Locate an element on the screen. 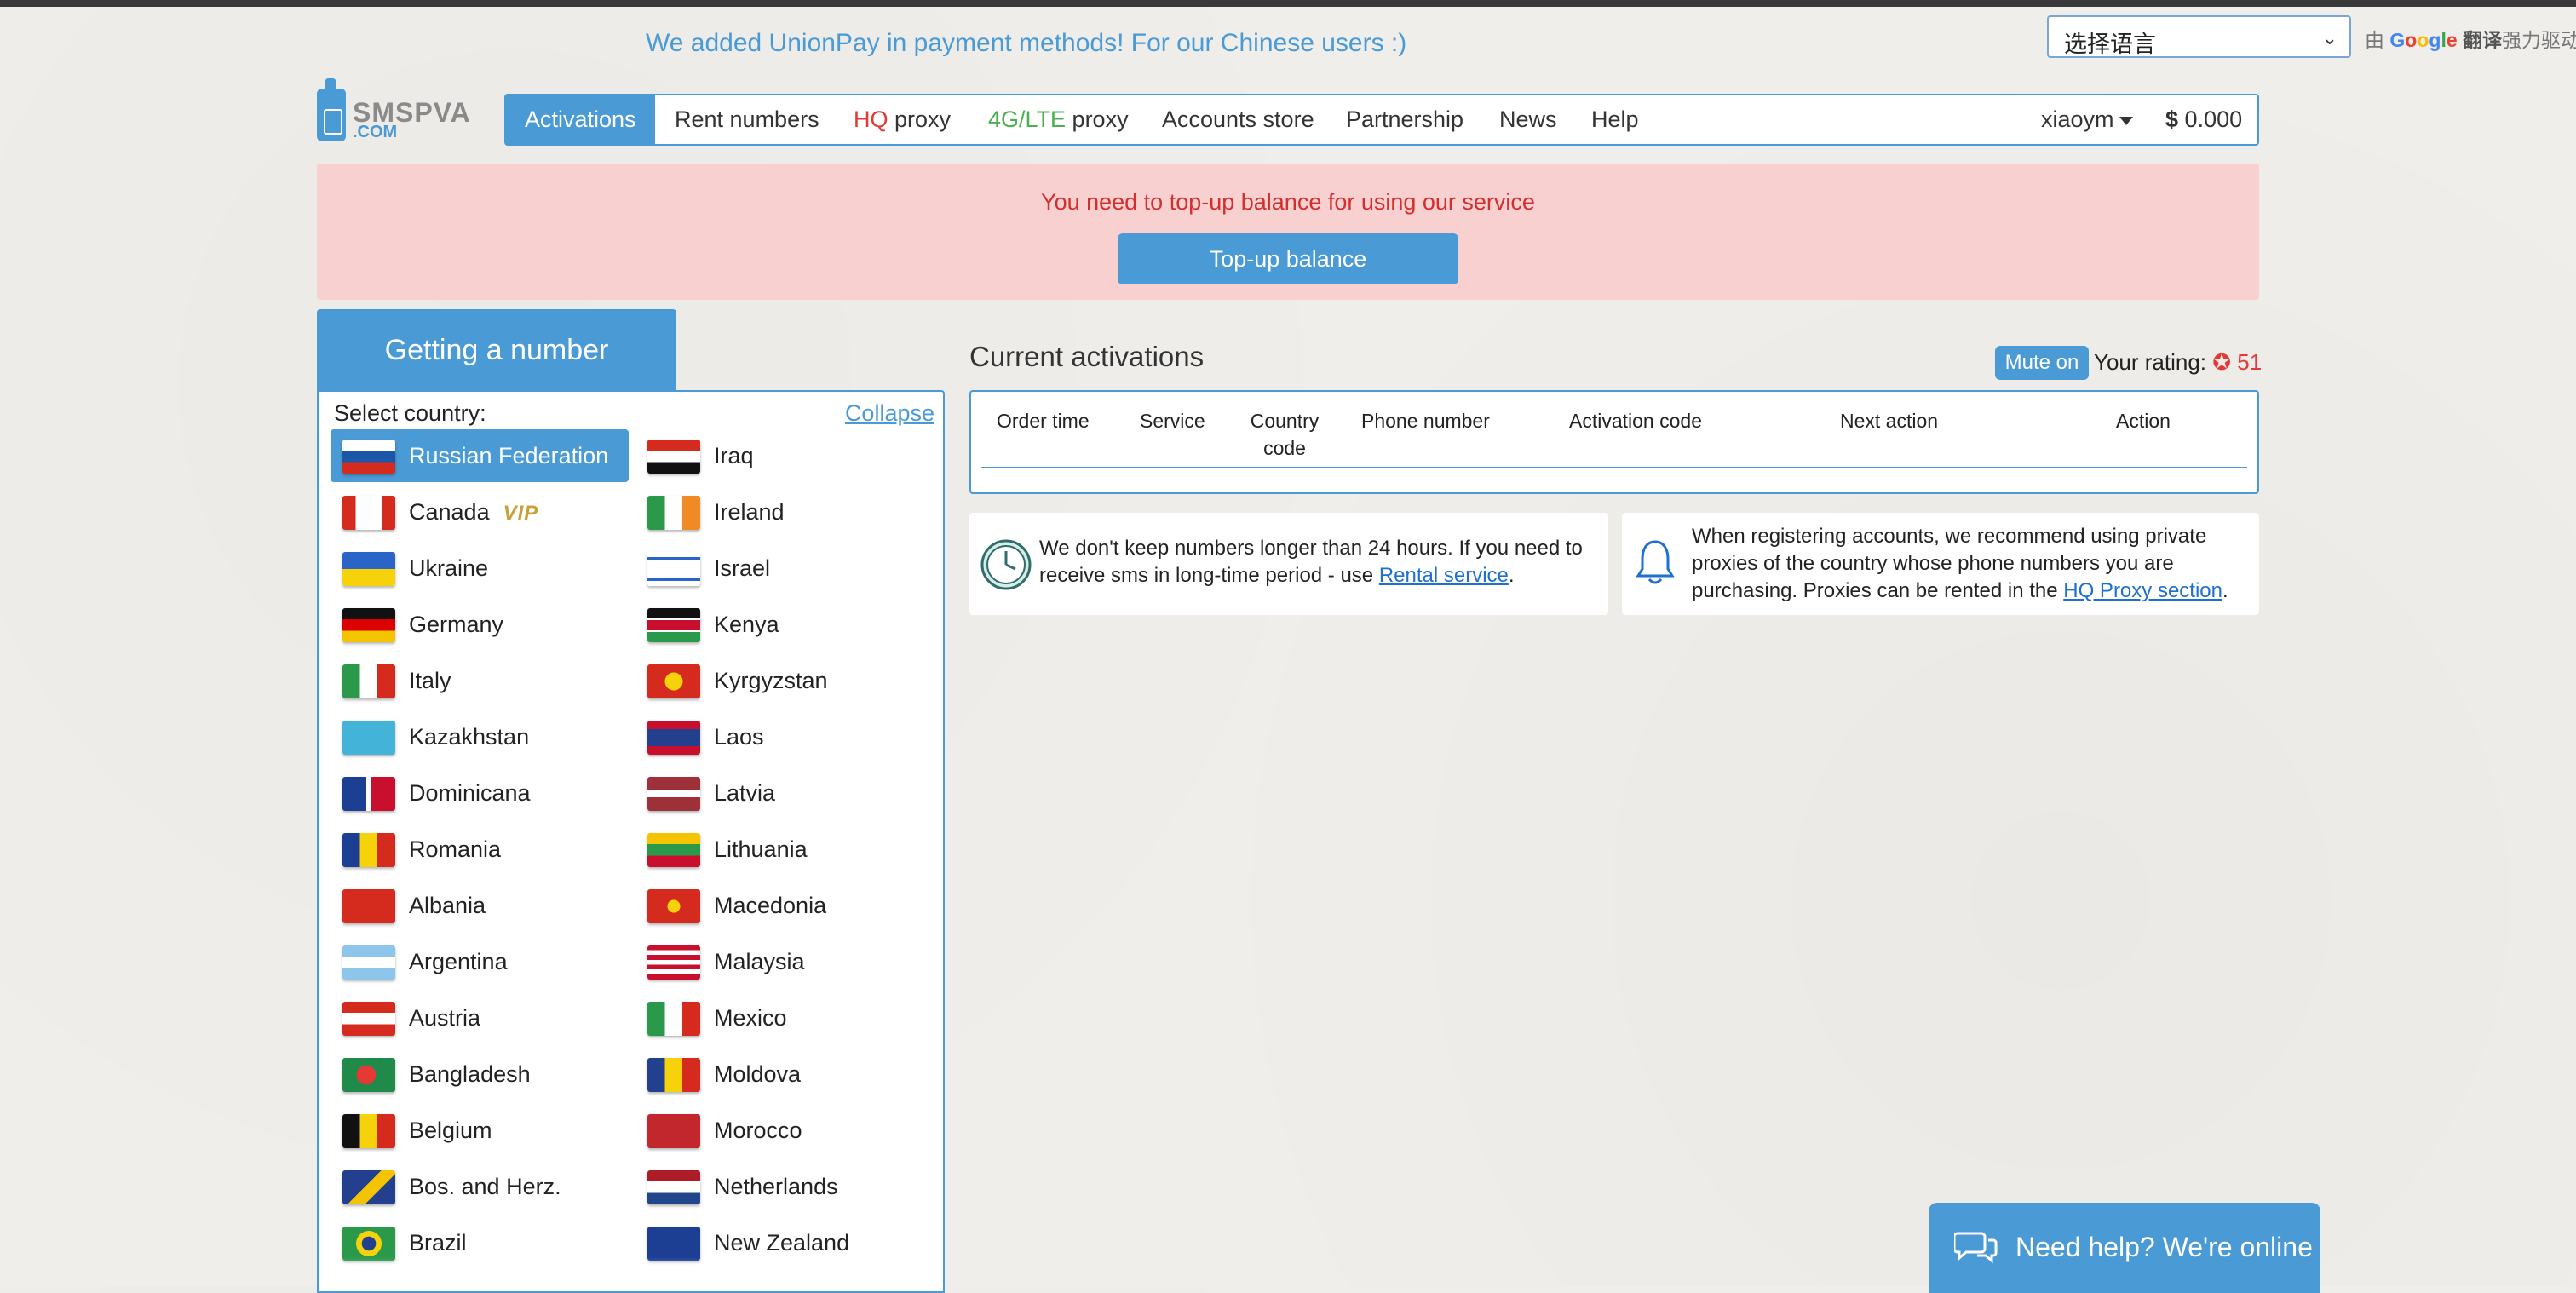 This screenshot has height=1293, width=2576. window-top-strip is located at coordinates (1288, 3).